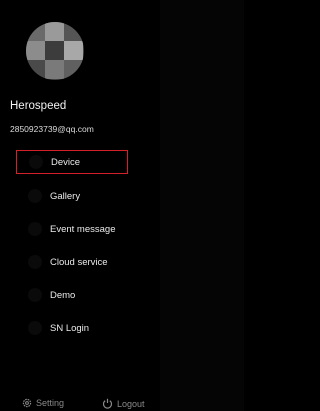 This screenshot has width=320, height=411. What do you see at coordinates (35, 262) in the screenshot?
I see `cloud-icon` at bounding box center [35, 262].